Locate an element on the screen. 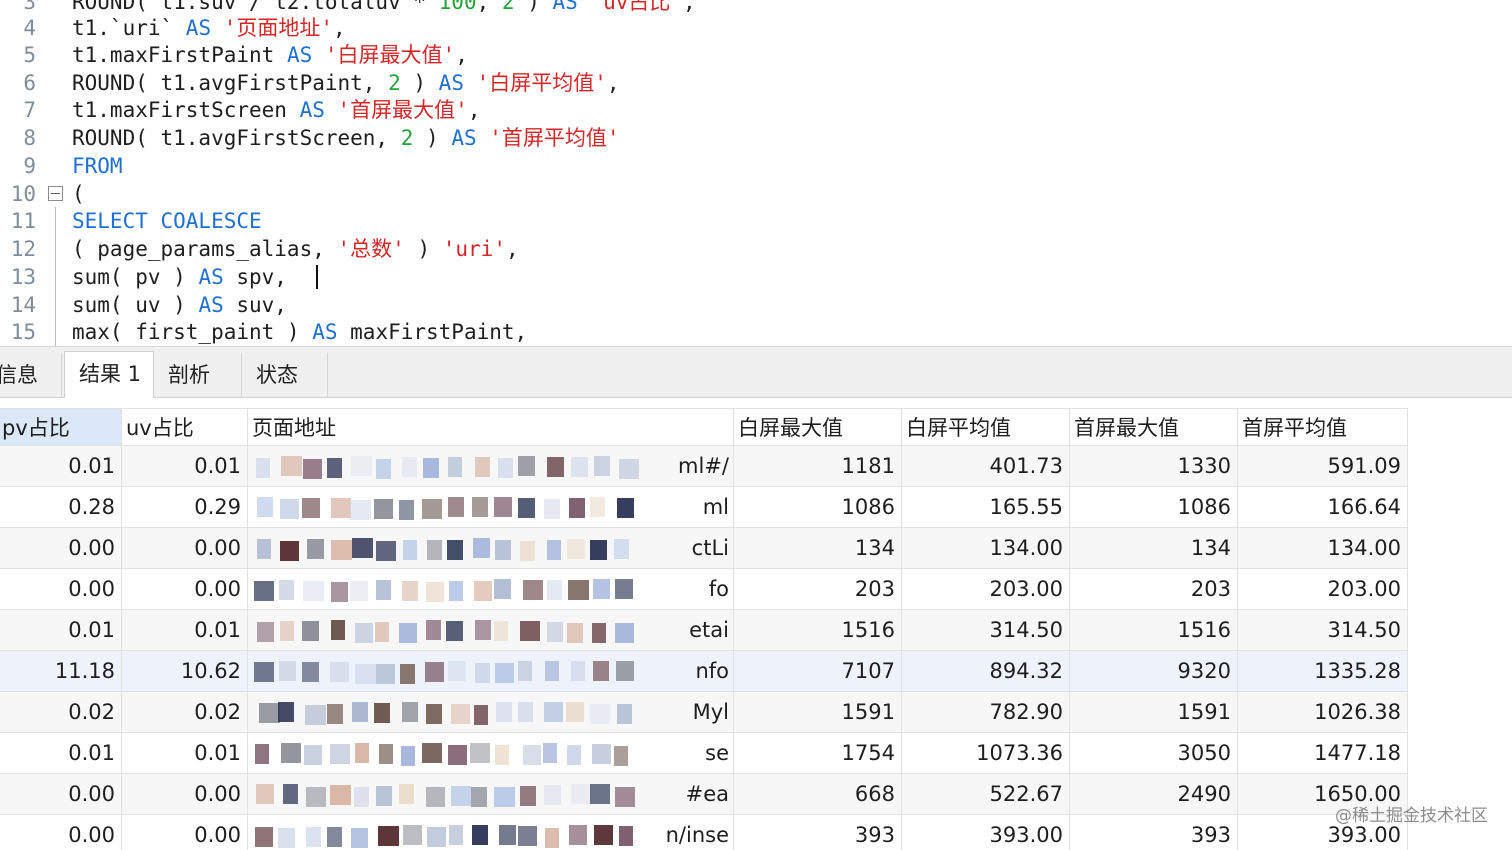 Image resolution: width=1512 pixels, height=850 pixels. cell-page-url: ml is located at coordinates (491, 507).